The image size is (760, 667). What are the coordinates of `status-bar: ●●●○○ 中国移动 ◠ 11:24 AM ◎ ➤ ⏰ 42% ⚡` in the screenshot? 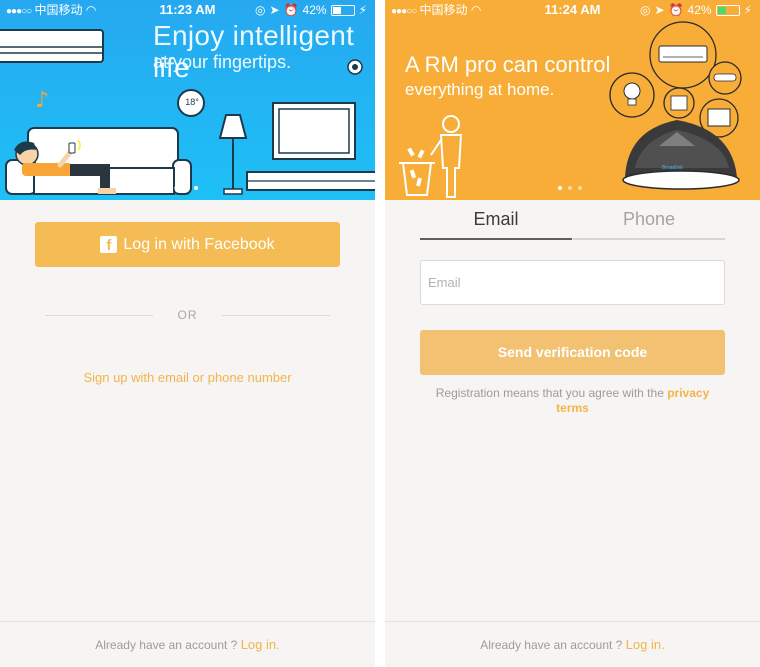 It's located at (572, 10).